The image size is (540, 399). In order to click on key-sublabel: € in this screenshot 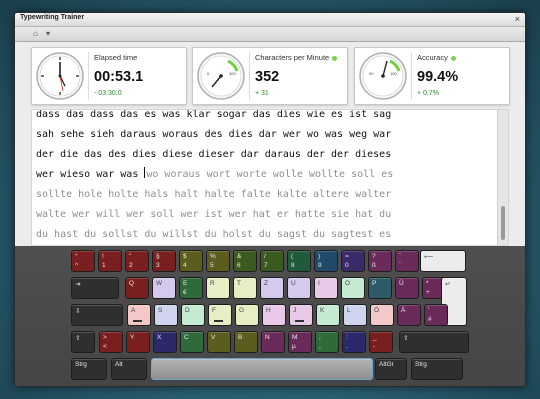, I will do `click(185, 292)`.